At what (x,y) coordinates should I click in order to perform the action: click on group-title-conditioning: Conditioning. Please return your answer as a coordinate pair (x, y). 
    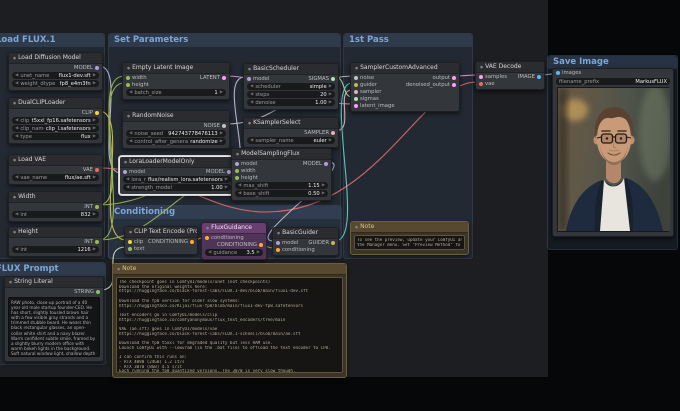
    Looking at the image, I should click on (225, 212).